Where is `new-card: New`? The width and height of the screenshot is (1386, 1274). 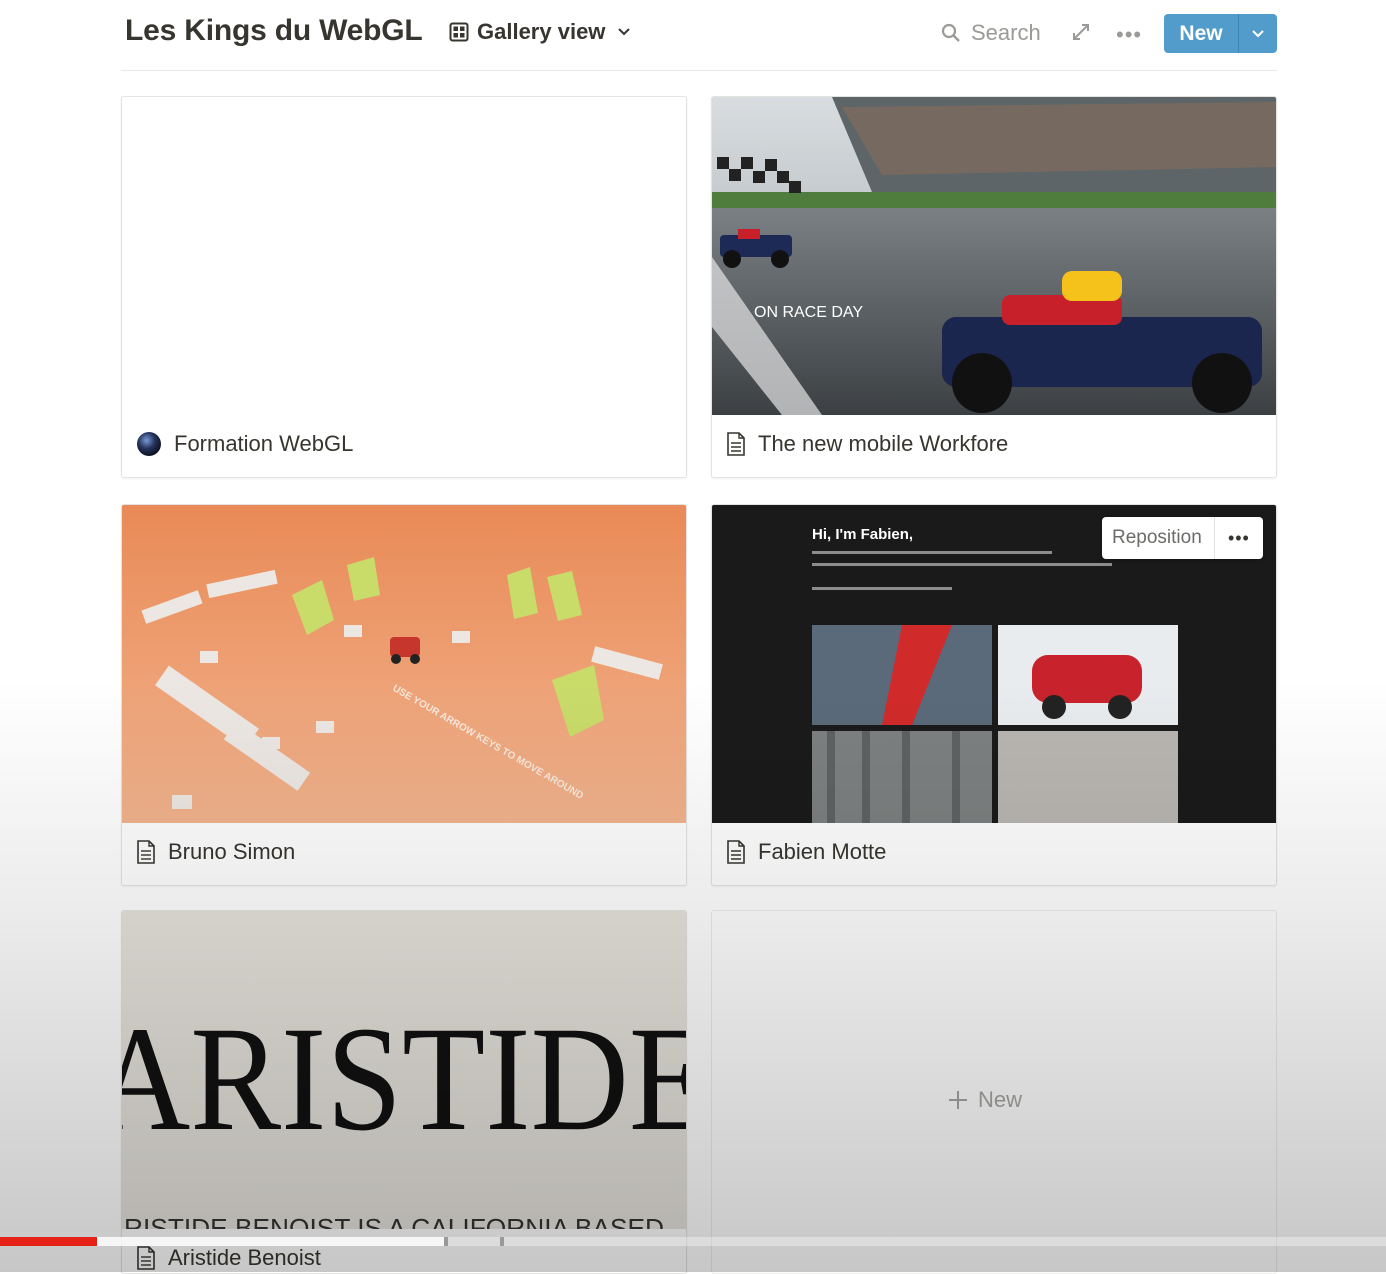
new-card: New is located at coordinates (994, 1092).